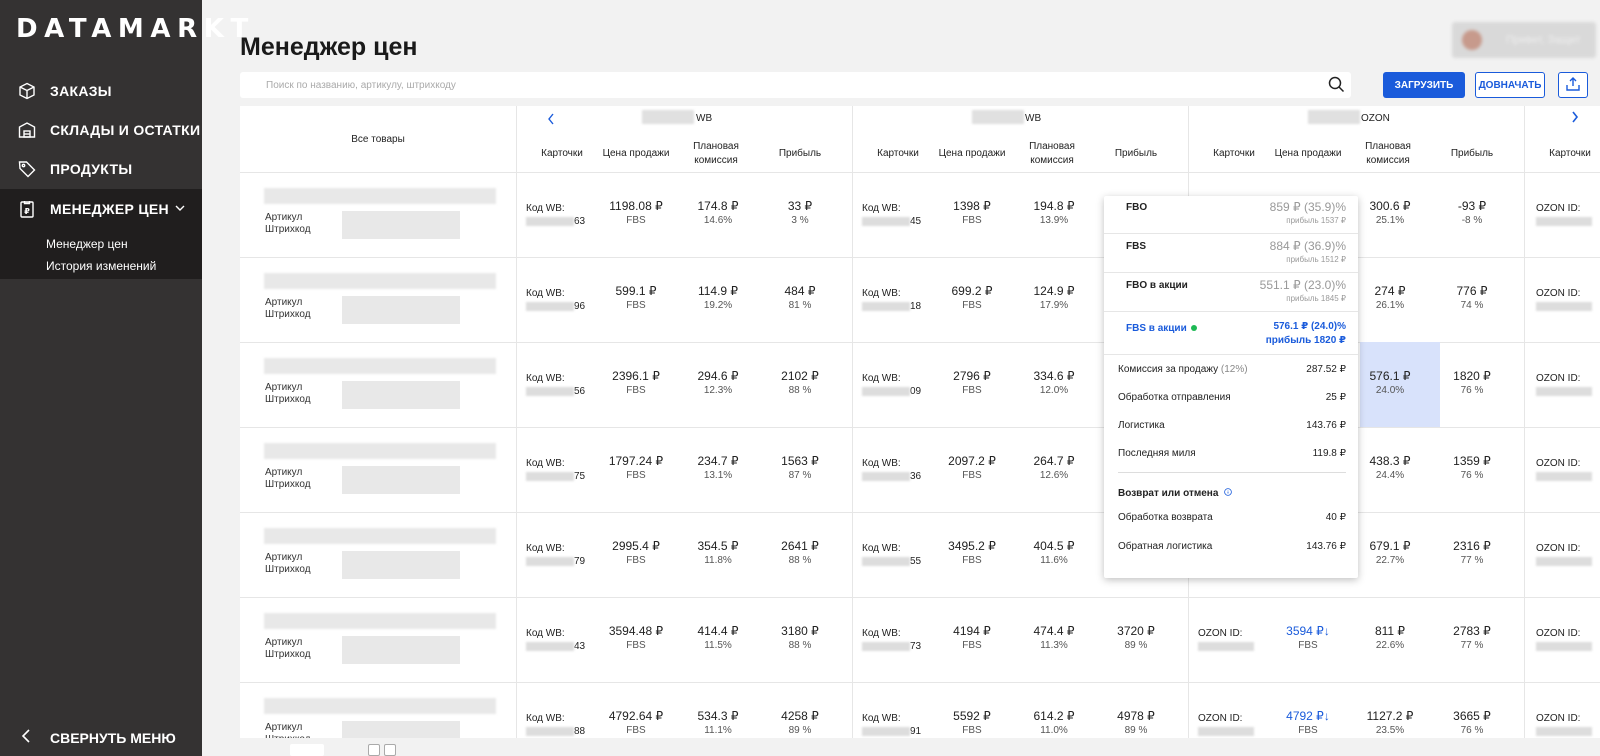  Describe the element at coordinates (25, 169) in the screenshot. I see `tag-icon` at that location.